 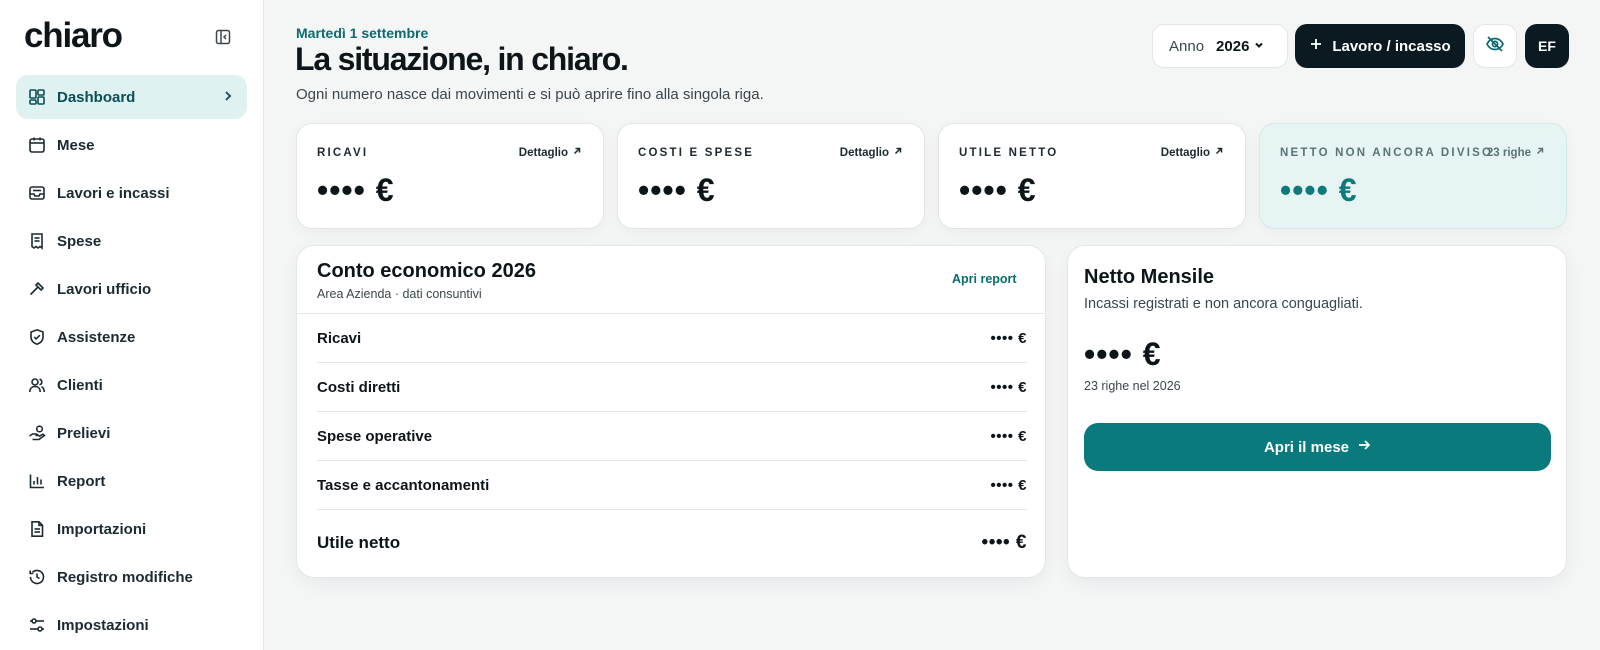 What do you see at coordinates (131, 385) in the screenshot?
I see `sidebar-item-clienti: Clienti` at bounding box center [131, 385].